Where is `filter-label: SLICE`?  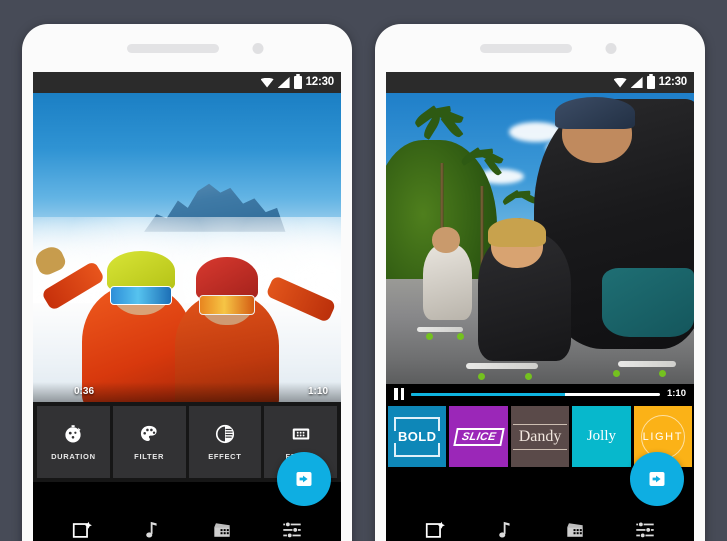 filter-label: SLICE is located at coordinates (478, 436).